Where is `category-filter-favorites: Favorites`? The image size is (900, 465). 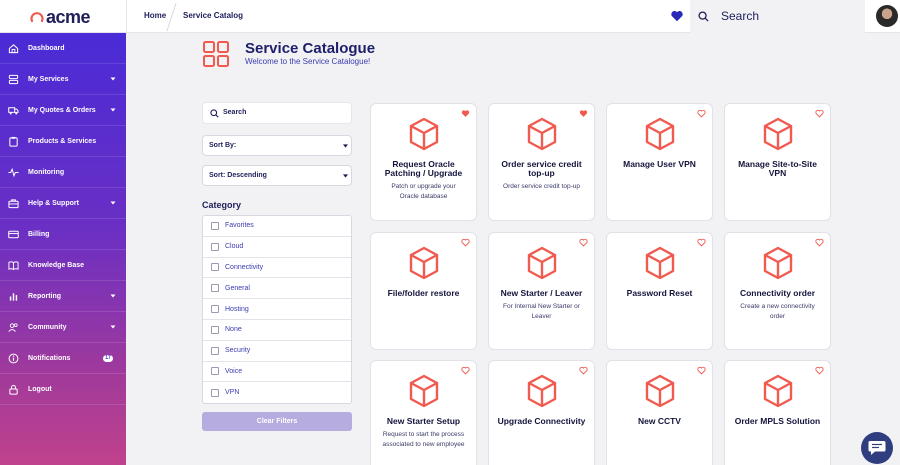
category-filter-favorites: Favorites is located at coordinates (277, 226).